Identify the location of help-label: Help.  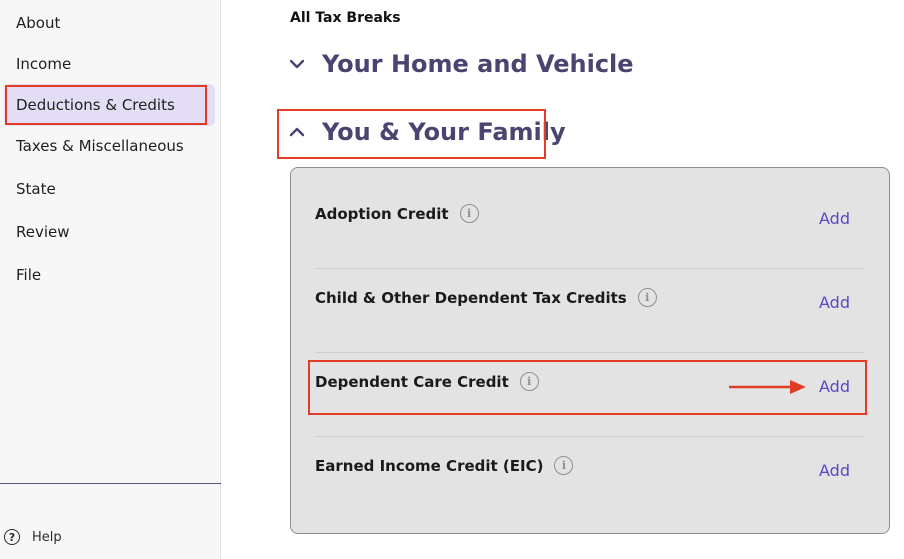
(47, 537).